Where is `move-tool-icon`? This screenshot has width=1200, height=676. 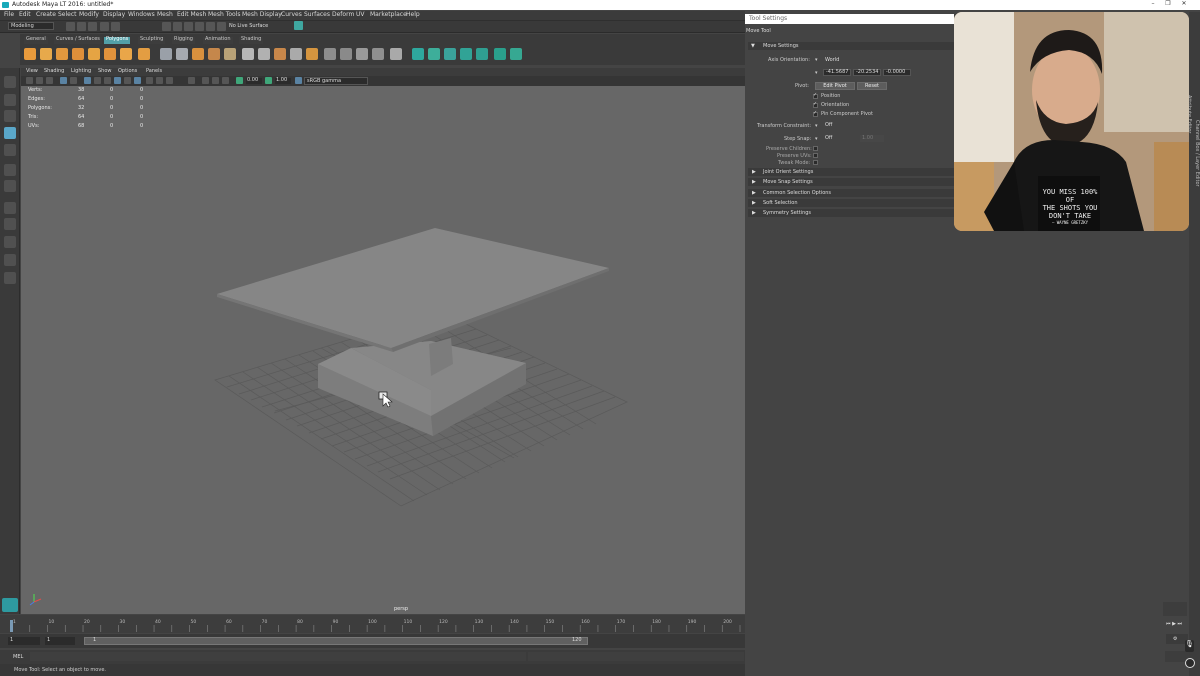
move-tool-icon is located at coordinates (10, 133).